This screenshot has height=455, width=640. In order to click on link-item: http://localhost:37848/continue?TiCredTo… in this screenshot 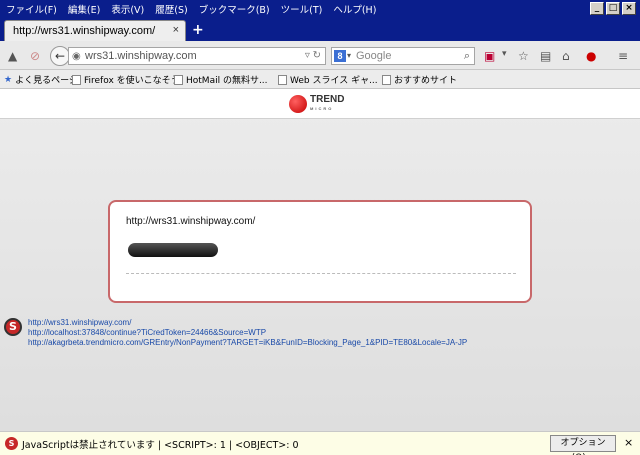, I will do `click(247, 333)`.